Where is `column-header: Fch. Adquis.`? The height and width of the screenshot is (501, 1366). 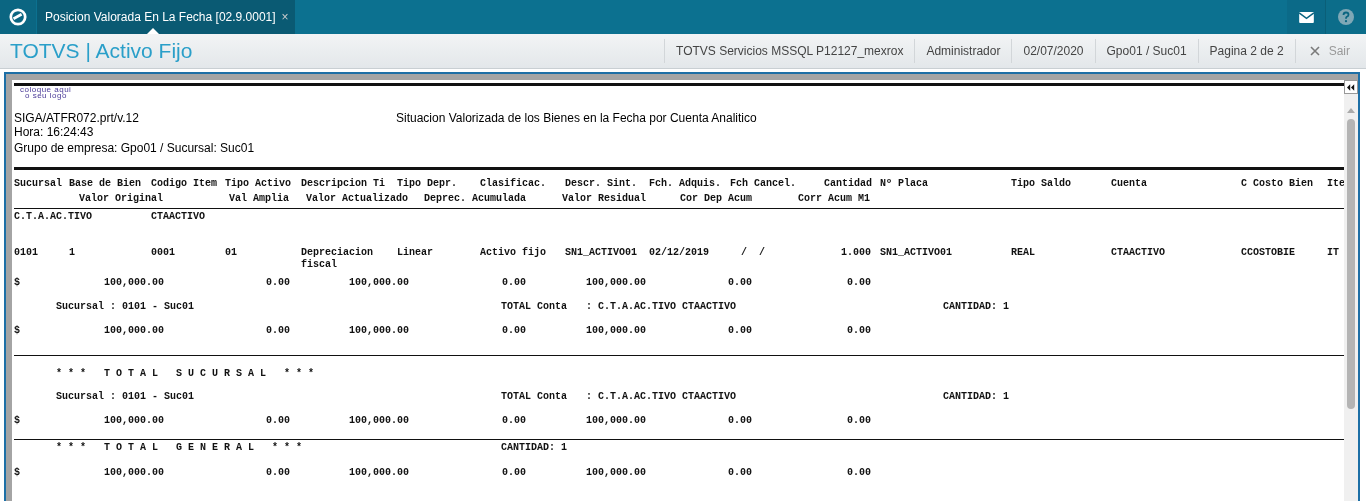
column-header: Fch. Adquis. is located at coordinates (685, 184).